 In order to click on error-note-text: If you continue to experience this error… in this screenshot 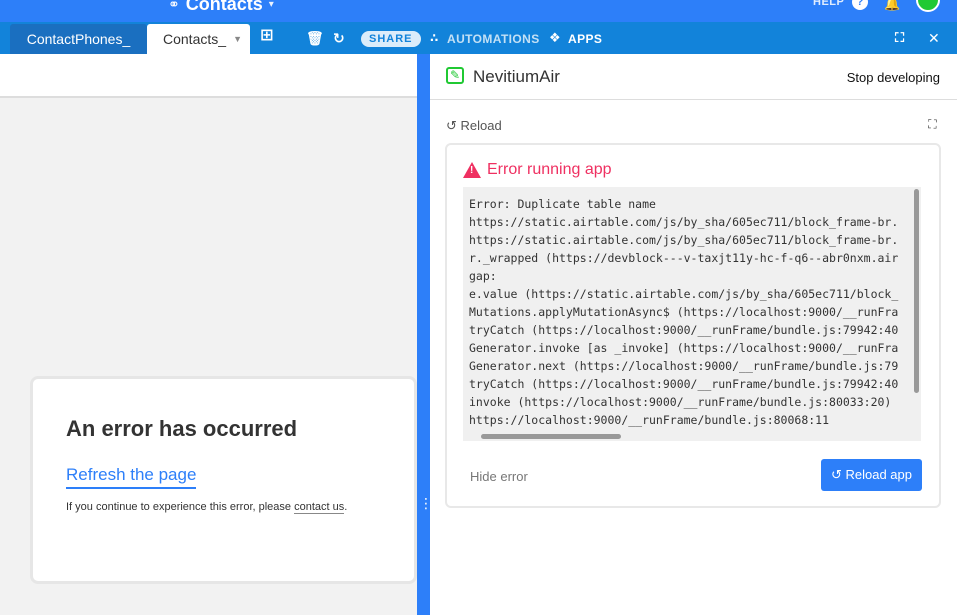, I will do `click(180, 507)`.